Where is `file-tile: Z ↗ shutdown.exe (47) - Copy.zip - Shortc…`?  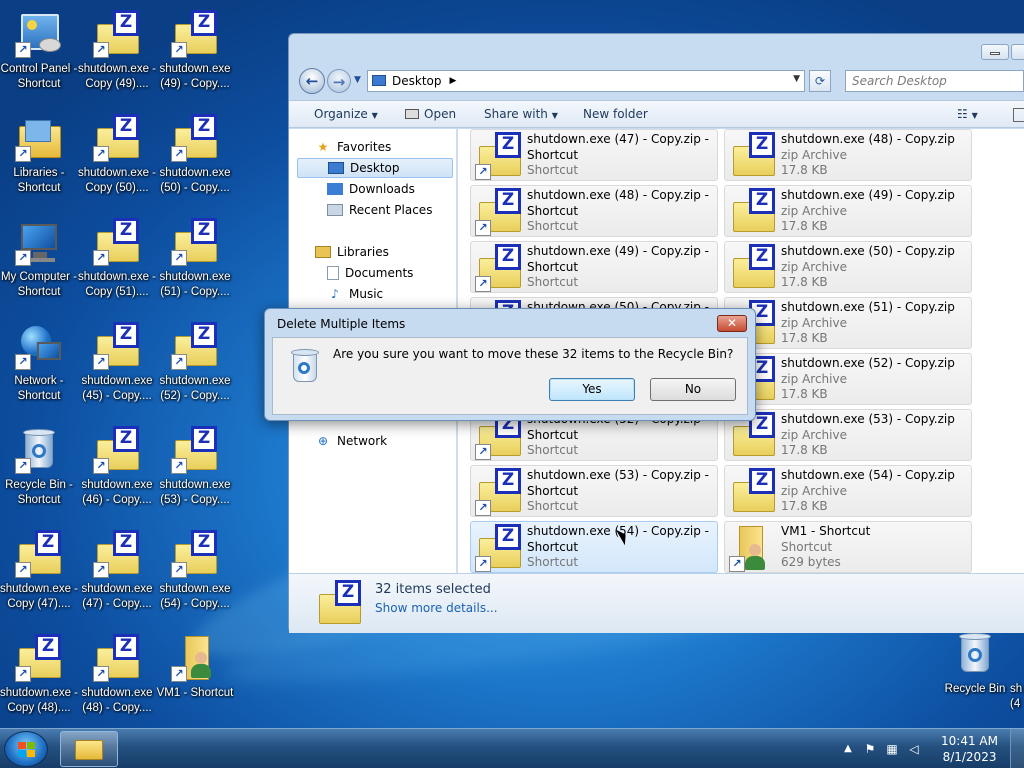 file-tile: Z ↗ shutdown.exe (47) - Copy.zip - Shortc… is located at coordinates (594, 155).